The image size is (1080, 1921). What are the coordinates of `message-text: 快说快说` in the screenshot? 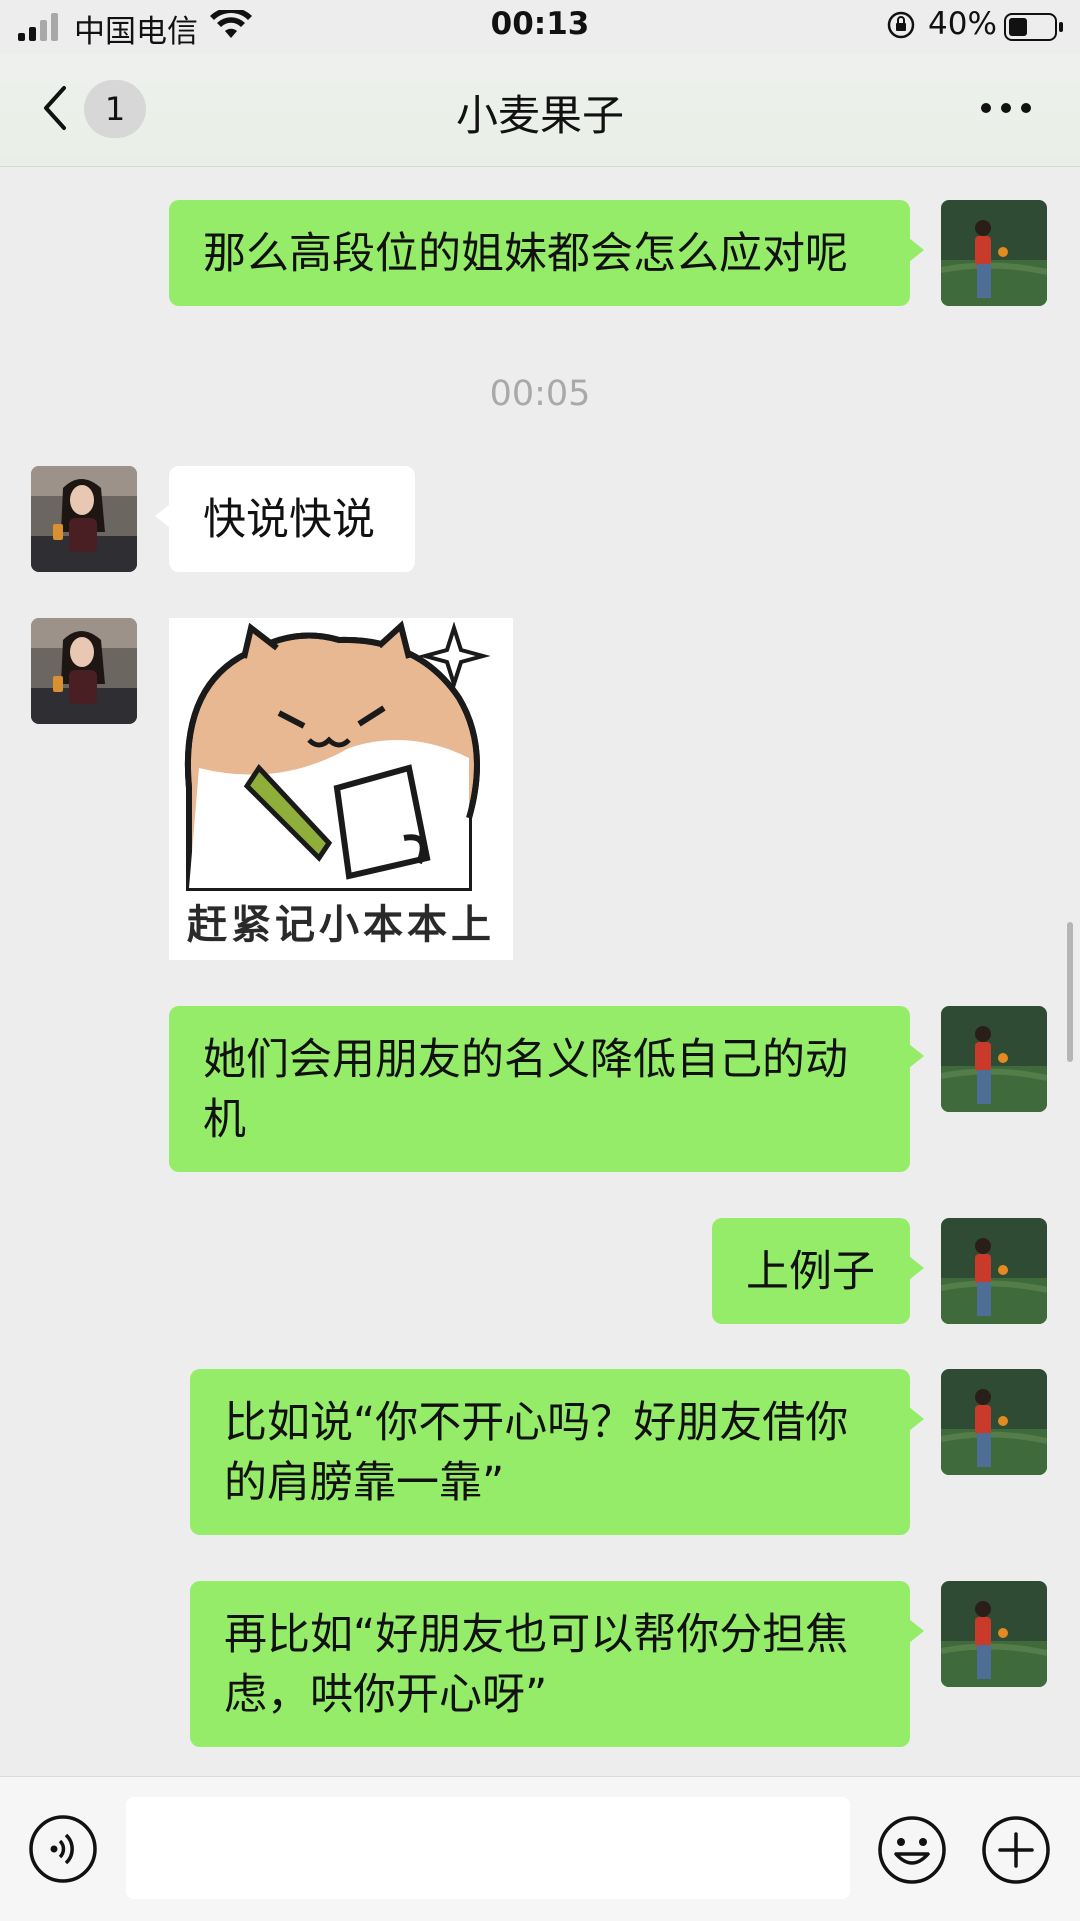 It's located at (289, 520).